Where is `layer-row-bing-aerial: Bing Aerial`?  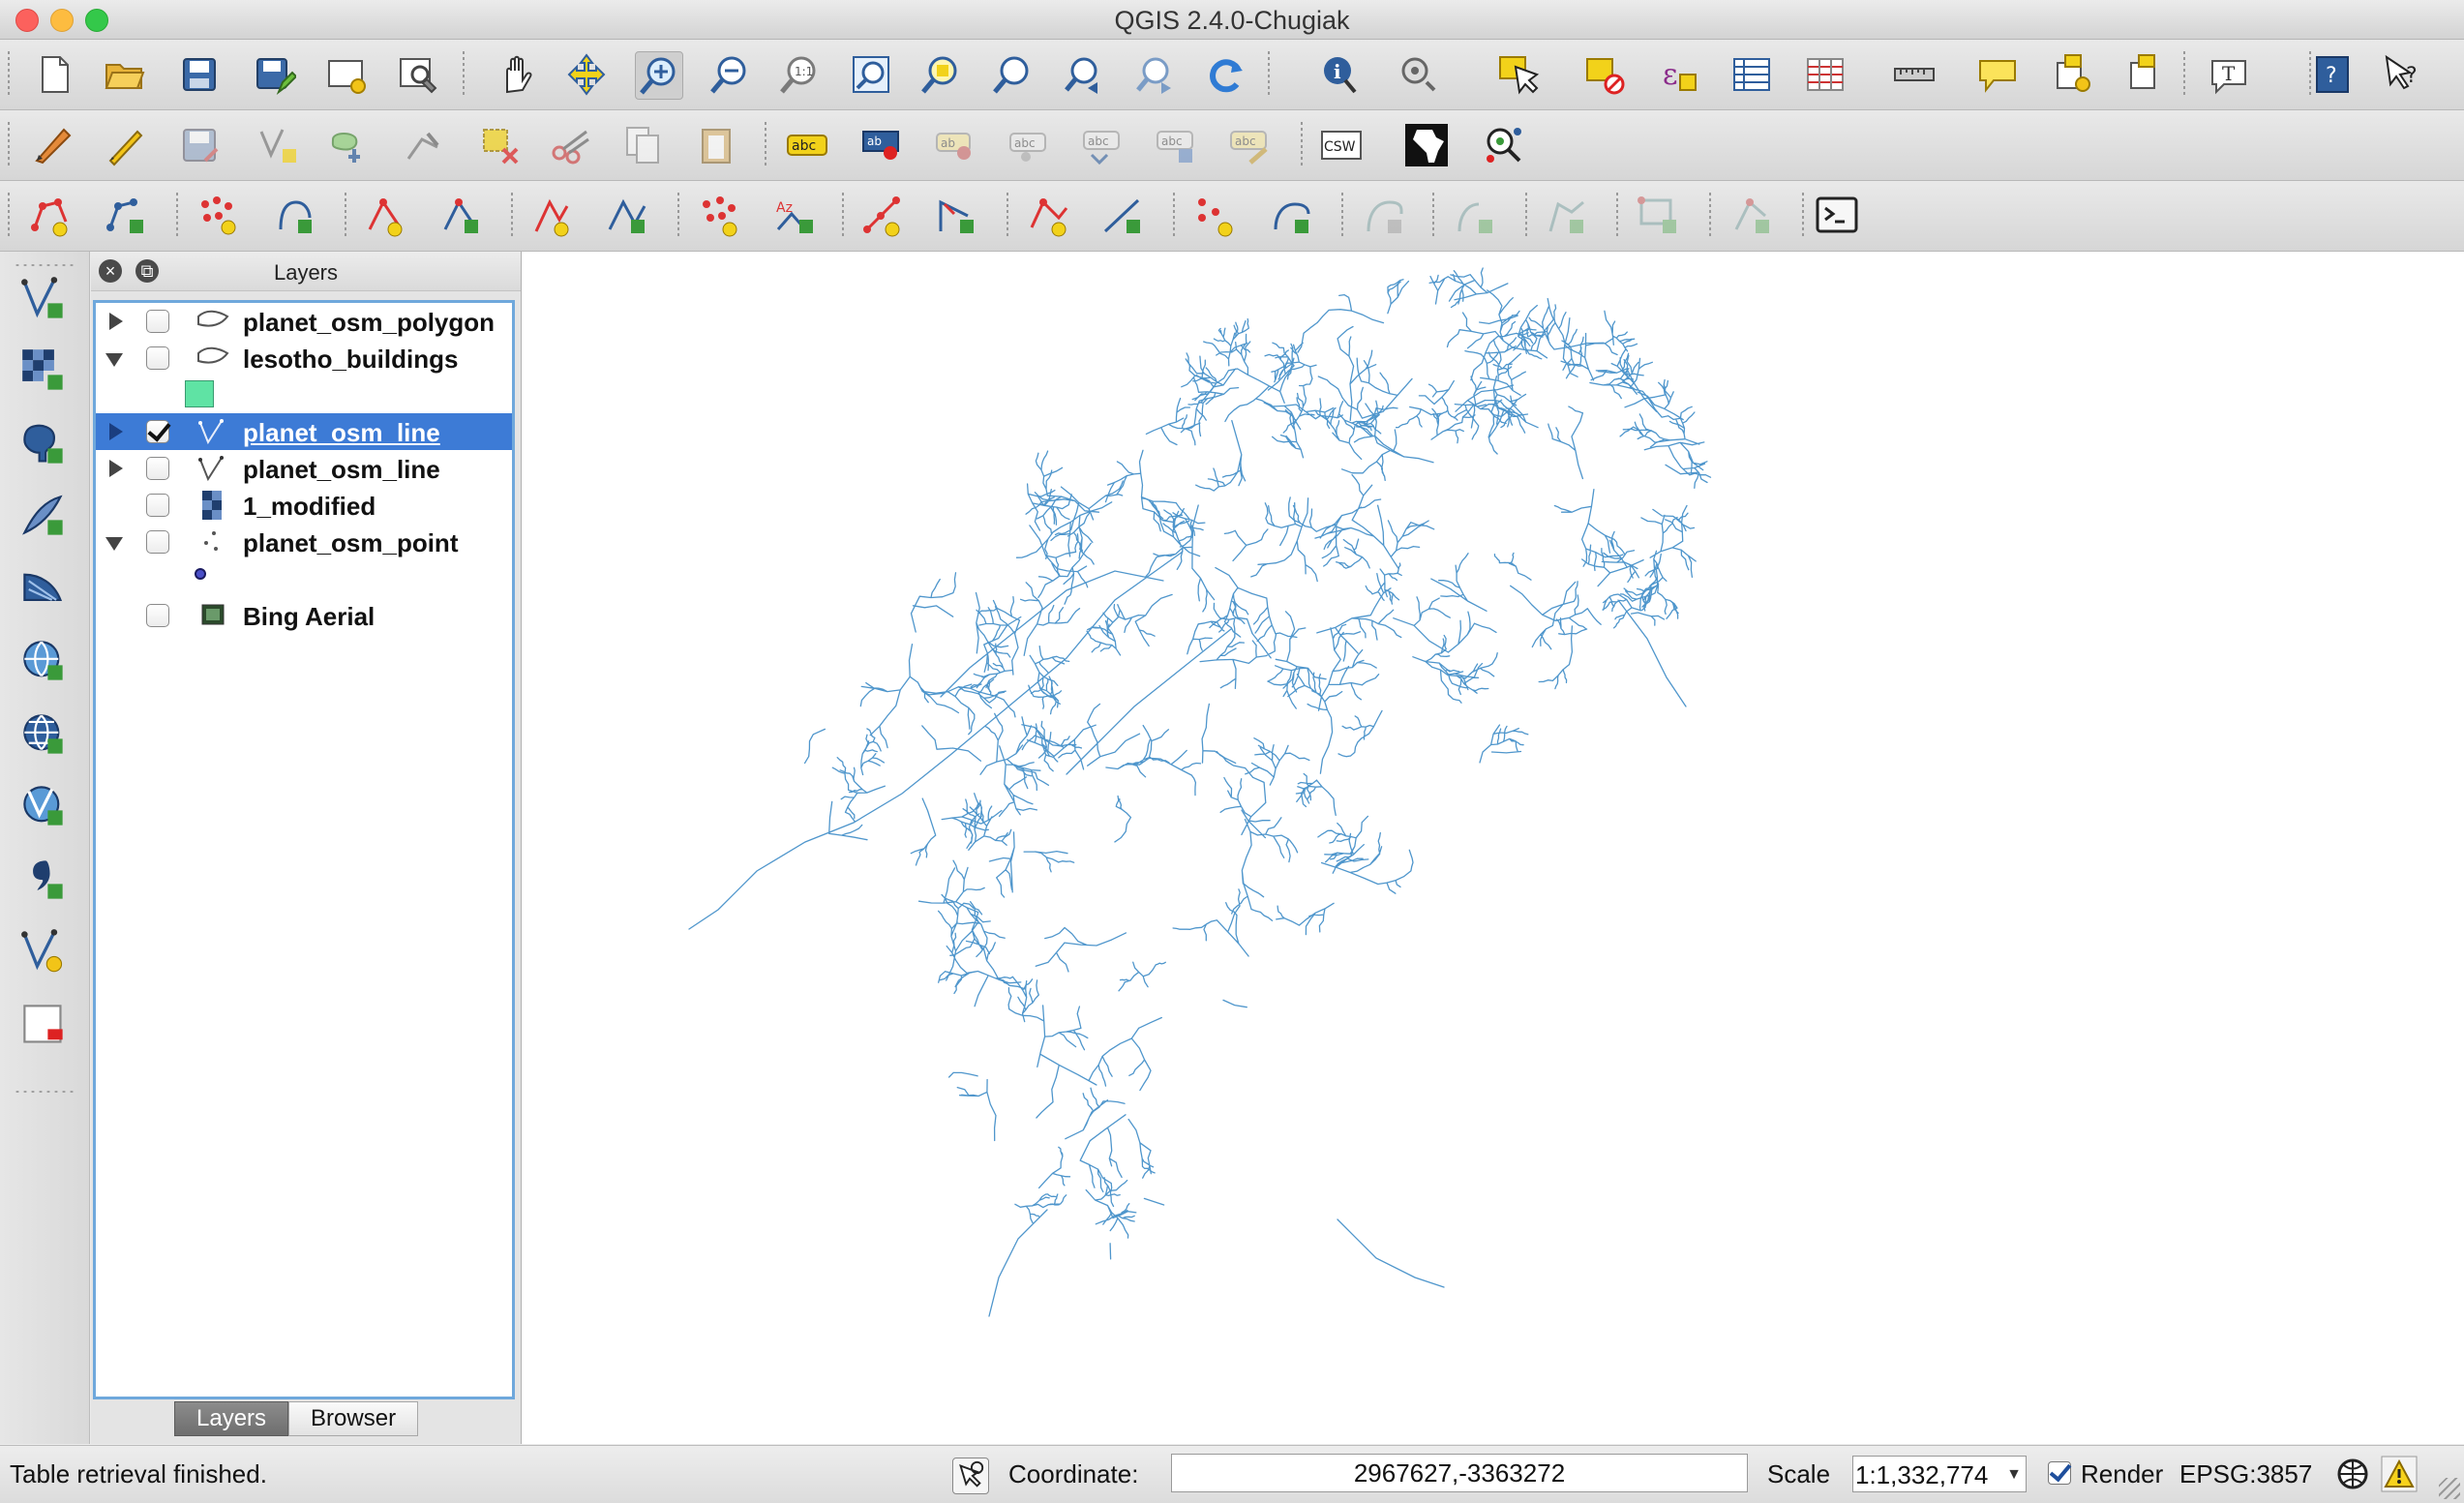 layer-row-bing-aerial: Bing Aerial is located at coordinates (304, 615).